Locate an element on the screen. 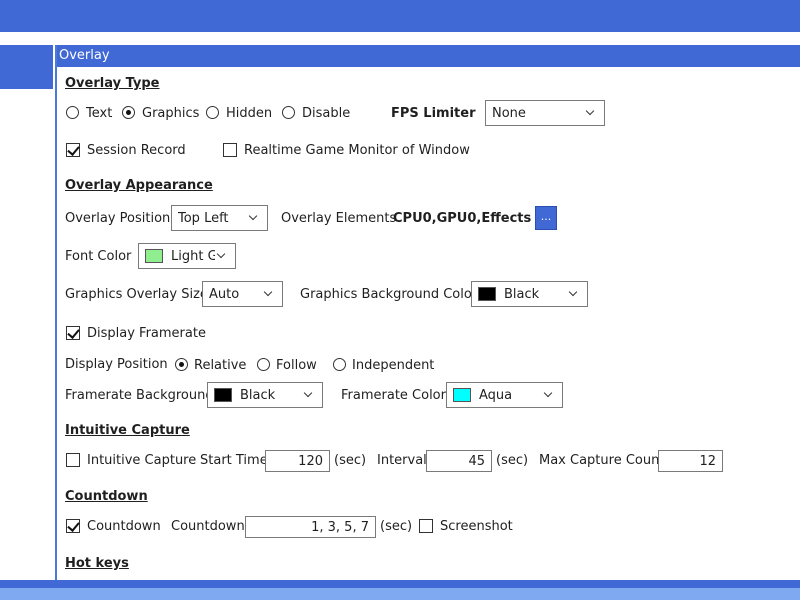 This screenshot has height=600, width=800. interval-input: 45 is located at coordinates (459, 461).